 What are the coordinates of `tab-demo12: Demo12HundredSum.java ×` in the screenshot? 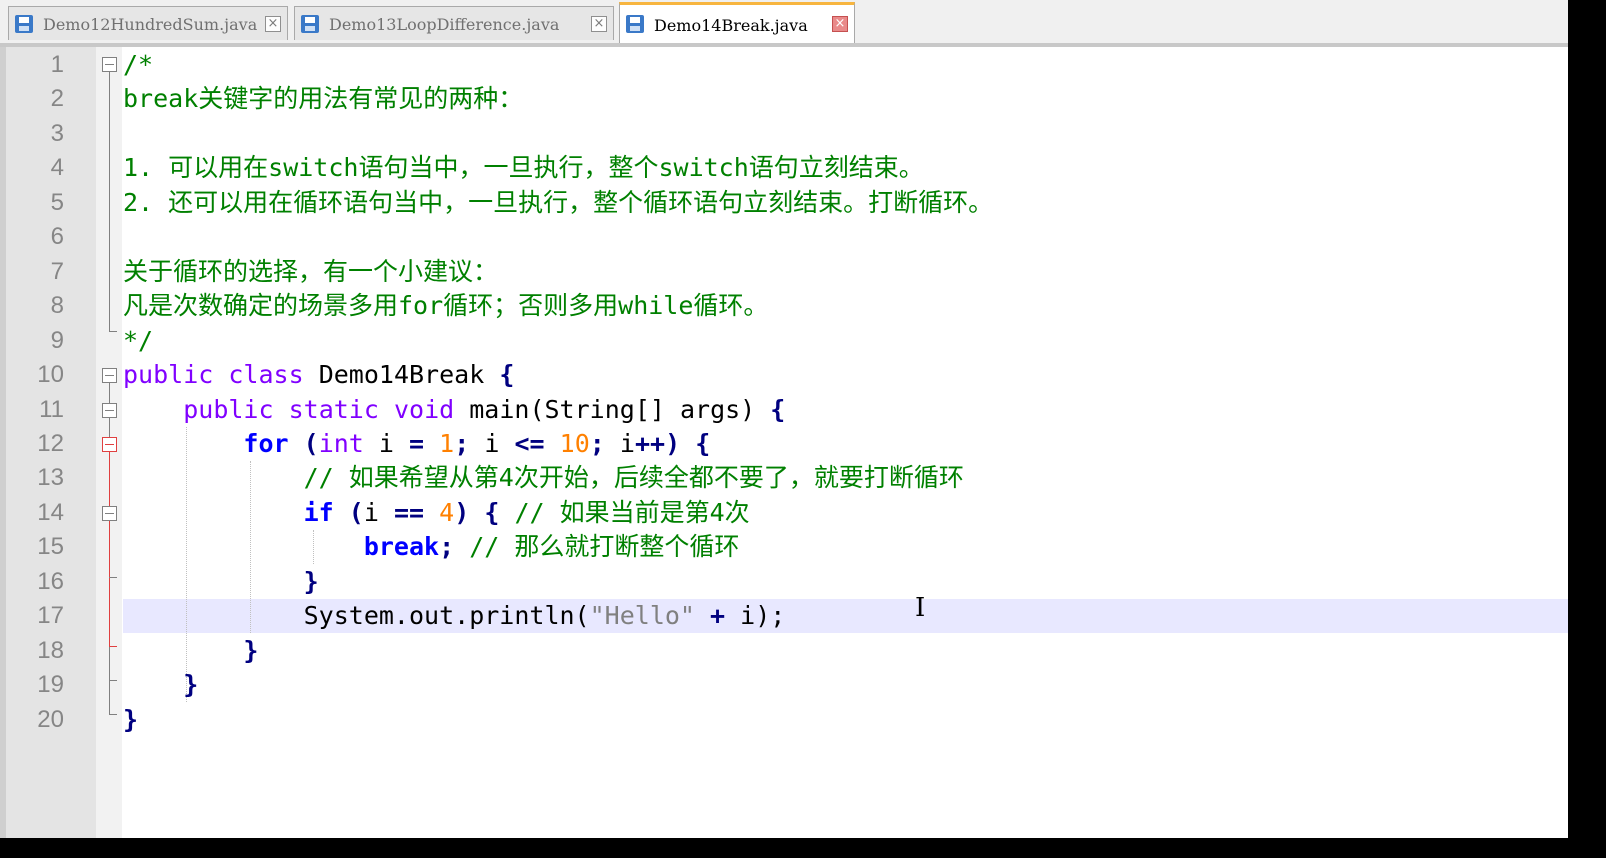 It's located at (148, 23).